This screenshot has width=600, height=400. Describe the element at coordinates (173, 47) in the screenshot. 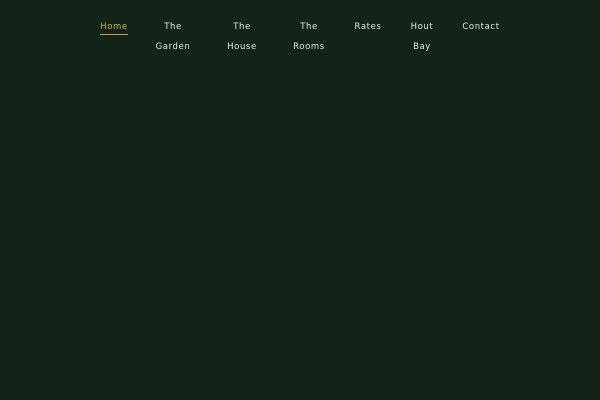

I see `nav-label-the-garden-line-2: Garden` at that location.